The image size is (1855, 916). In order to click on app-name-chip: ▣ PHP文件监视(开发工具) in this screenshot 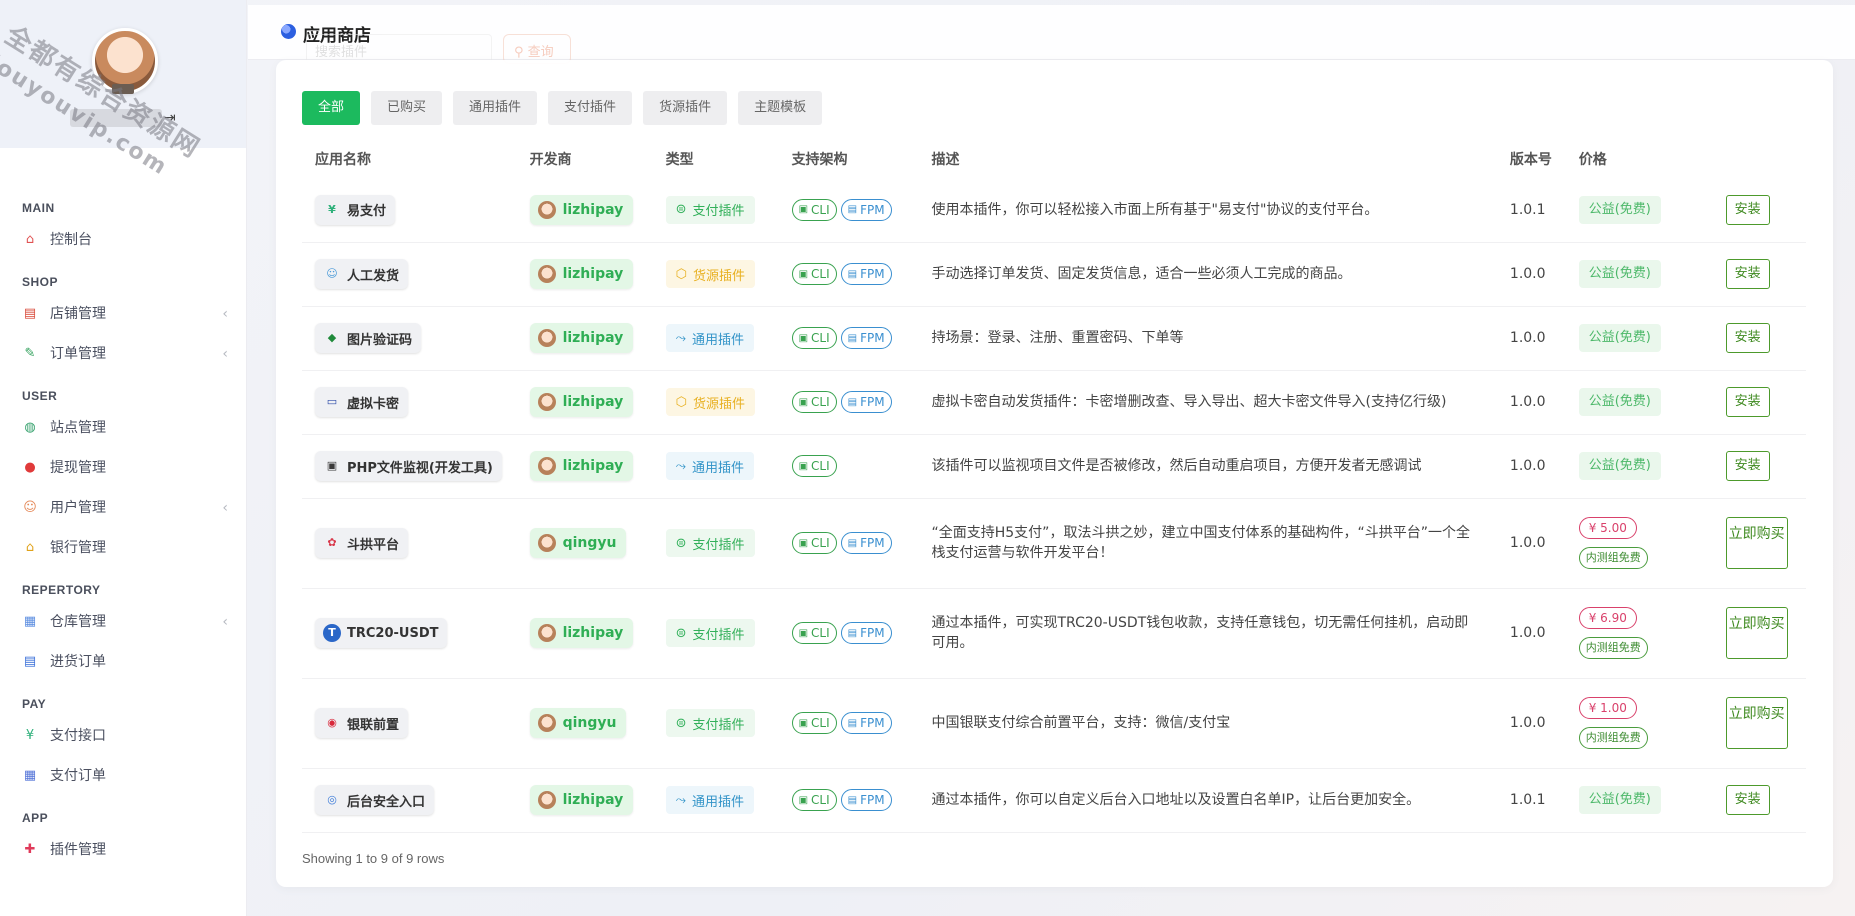, I will do `click(408, 466)`.